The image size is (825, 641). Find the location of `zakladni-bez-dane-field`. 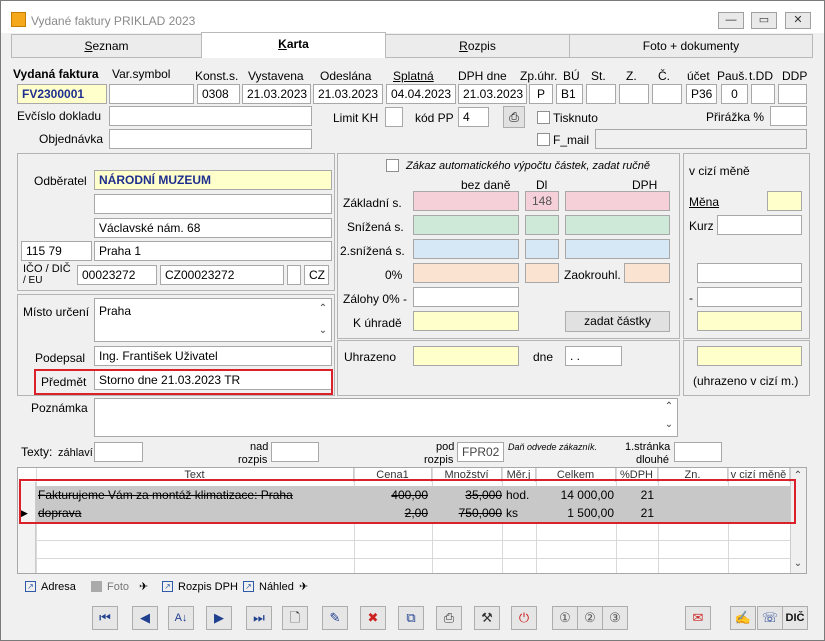

zakladni-bez-dane-field is located at coordinates (466, 201).